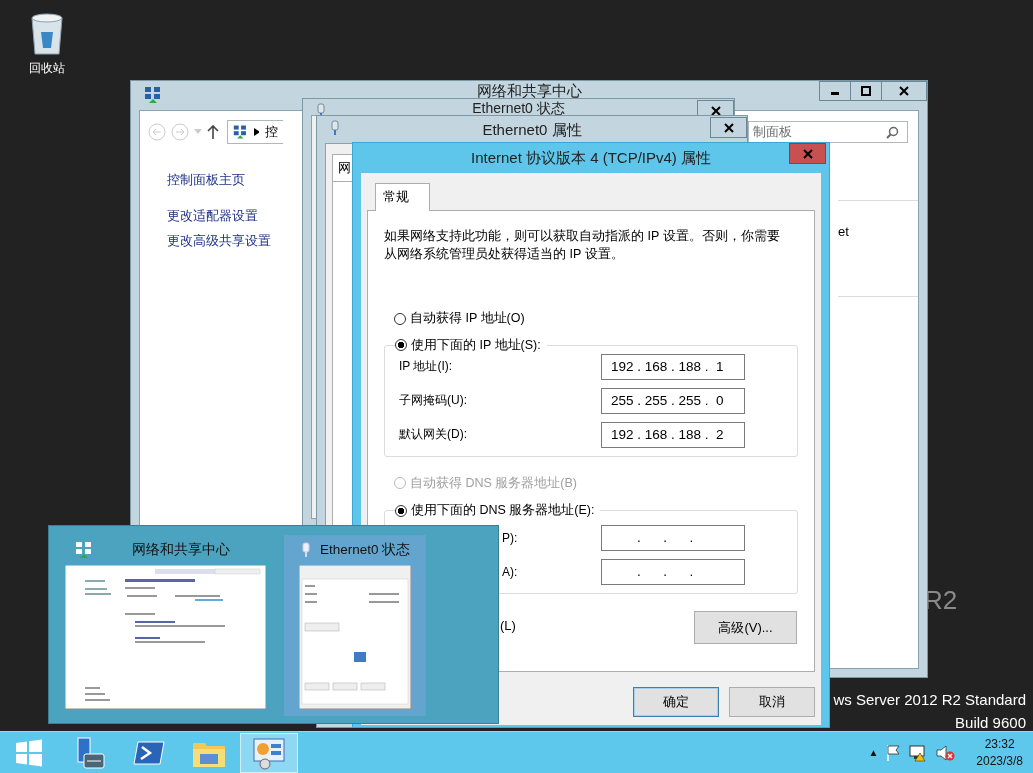  Describe the element at coordinates (510, 572) in the screenshot. I see `field-label: A):` at that location.